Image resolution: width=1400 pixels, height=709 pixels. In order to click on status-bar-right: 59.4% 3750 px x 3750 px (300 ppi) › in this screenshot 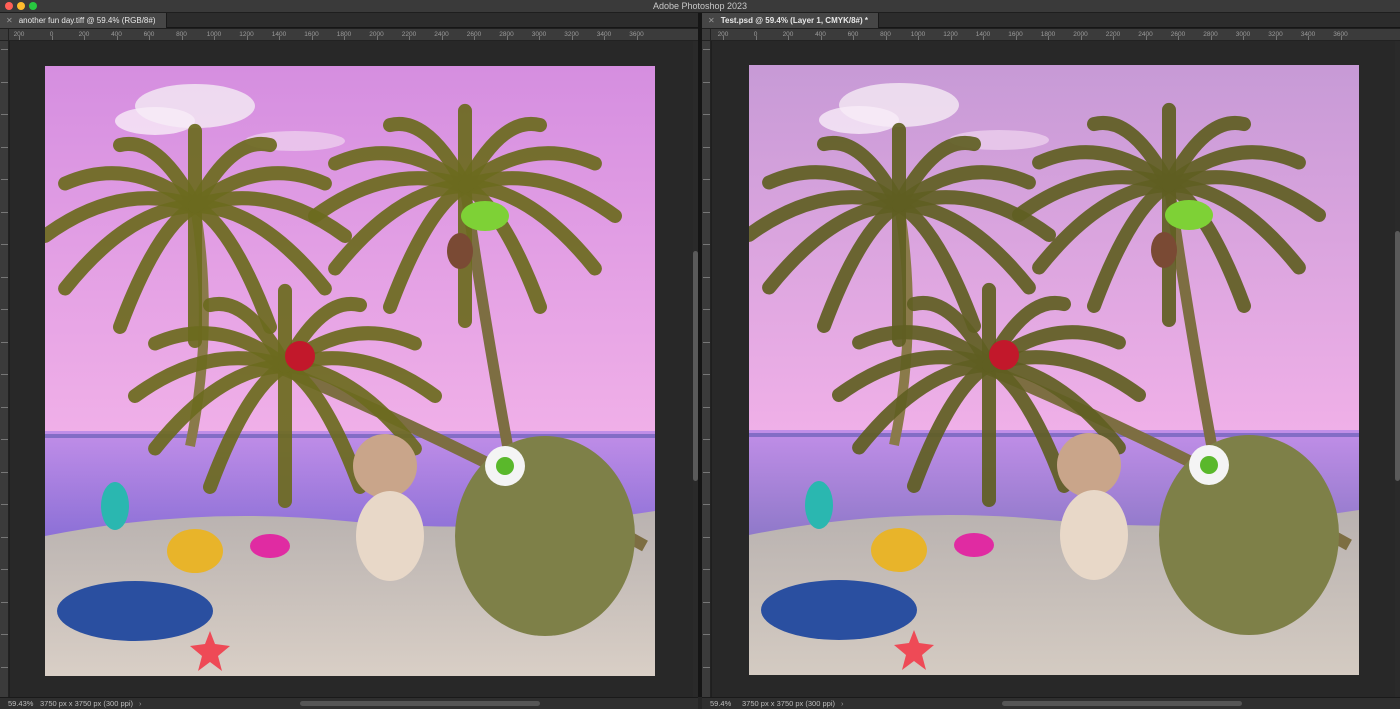, I will do `click(1051, 703)`.